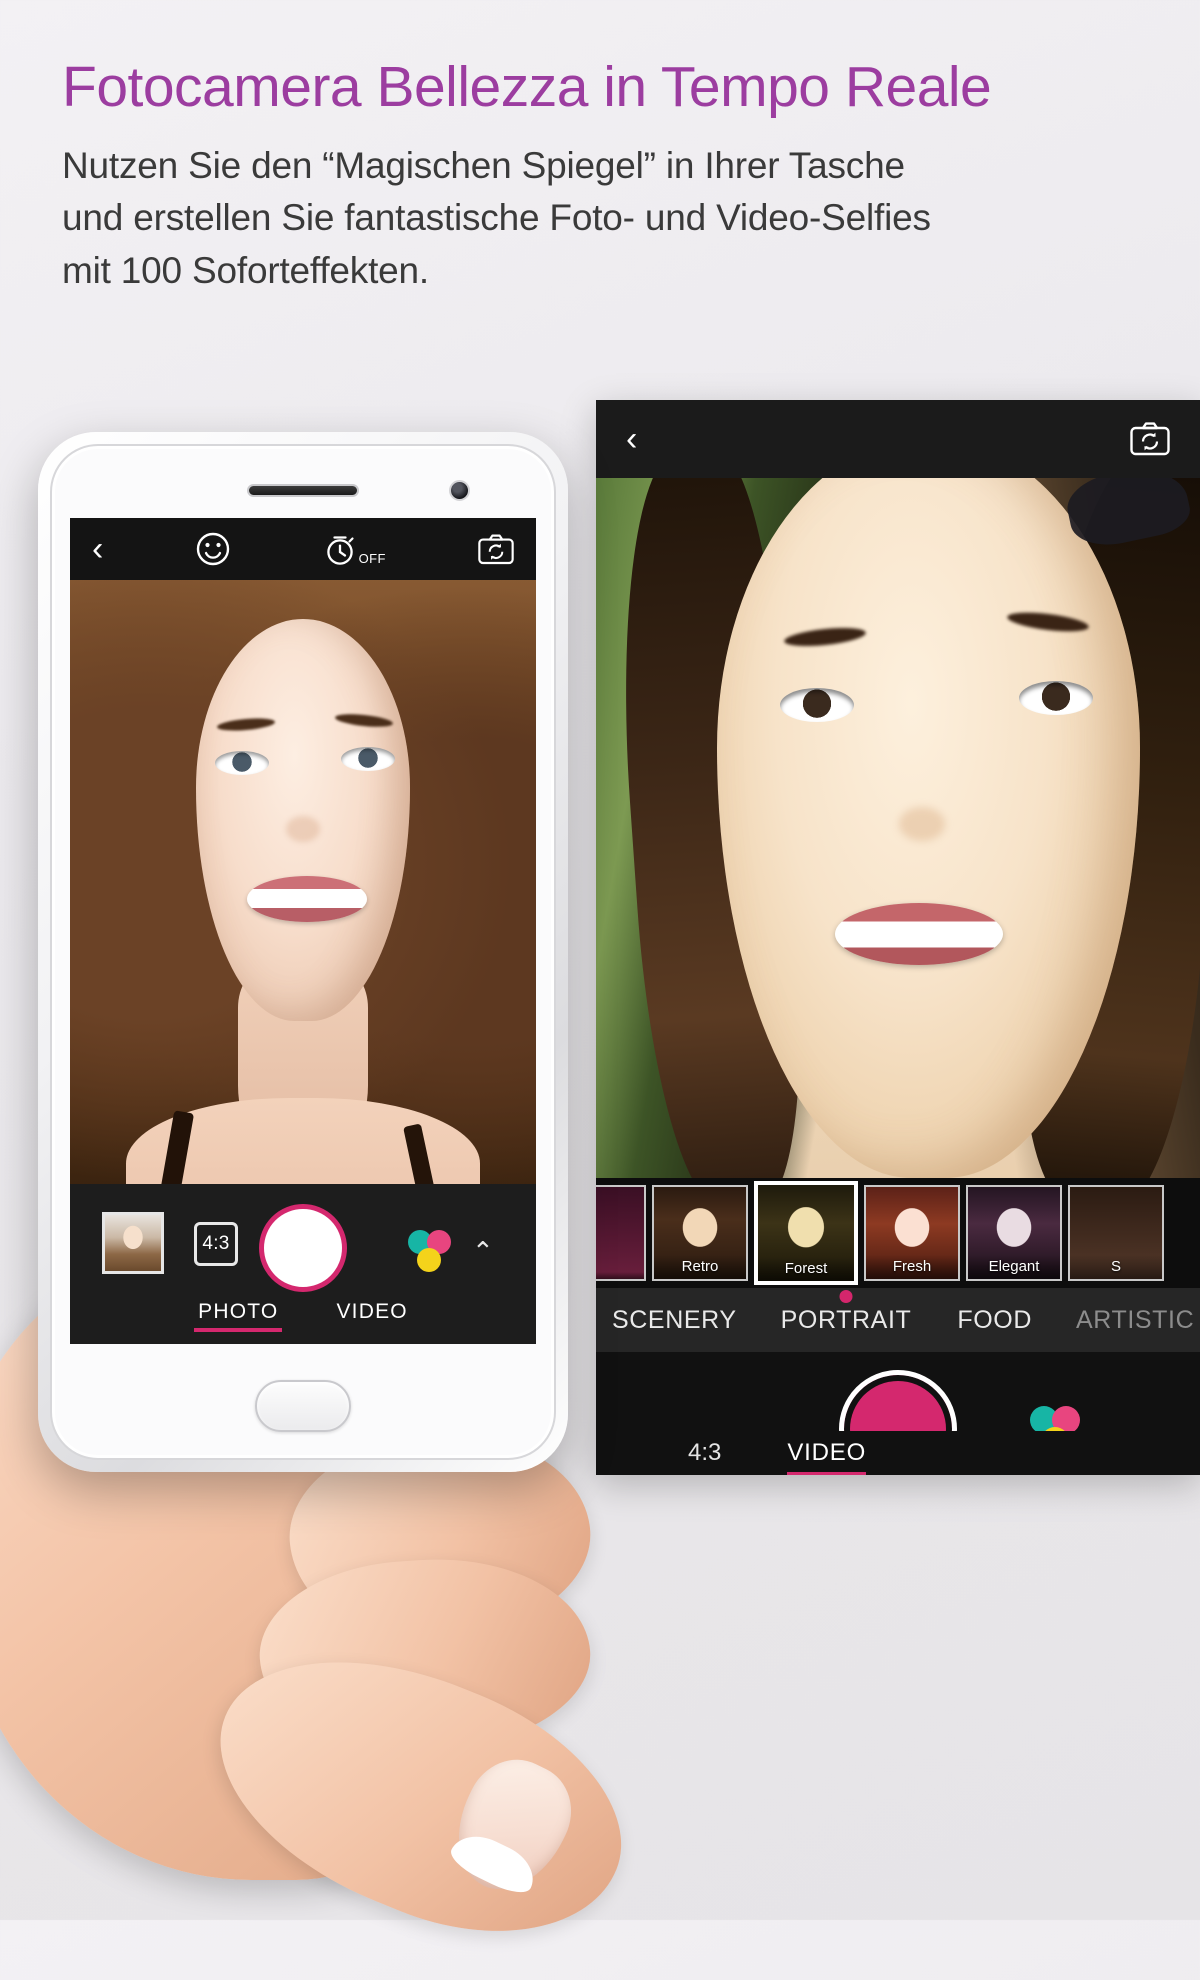  Describe the element at coordinates (898, 1453) in the screenshot. I see `back-phone-mode-tabs: 4:3 VIDEO` at that location.